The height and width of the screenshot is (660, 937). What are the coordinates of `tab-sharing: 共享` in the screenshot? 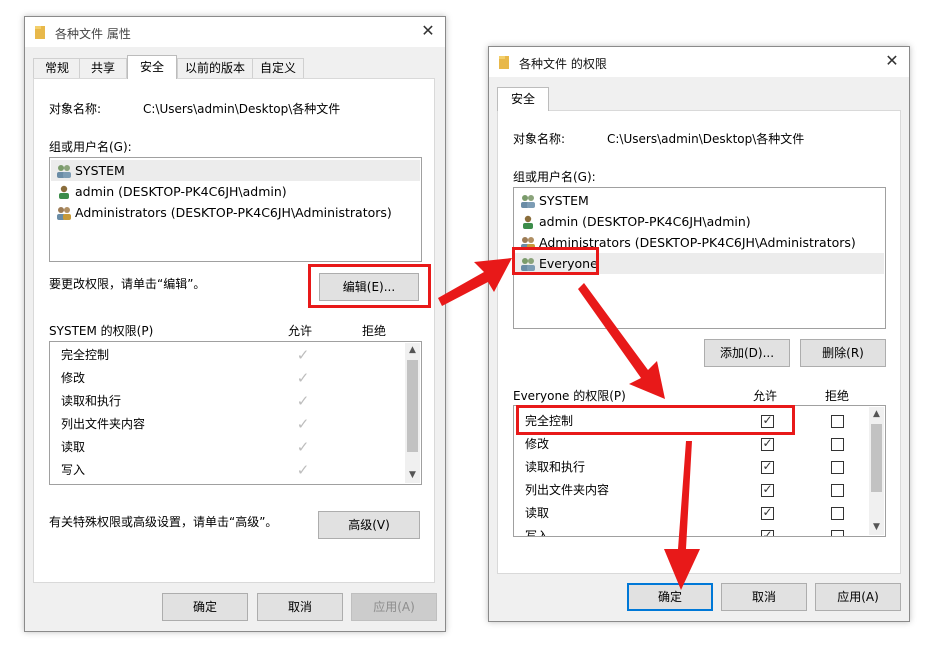 It's located at (103, 68).